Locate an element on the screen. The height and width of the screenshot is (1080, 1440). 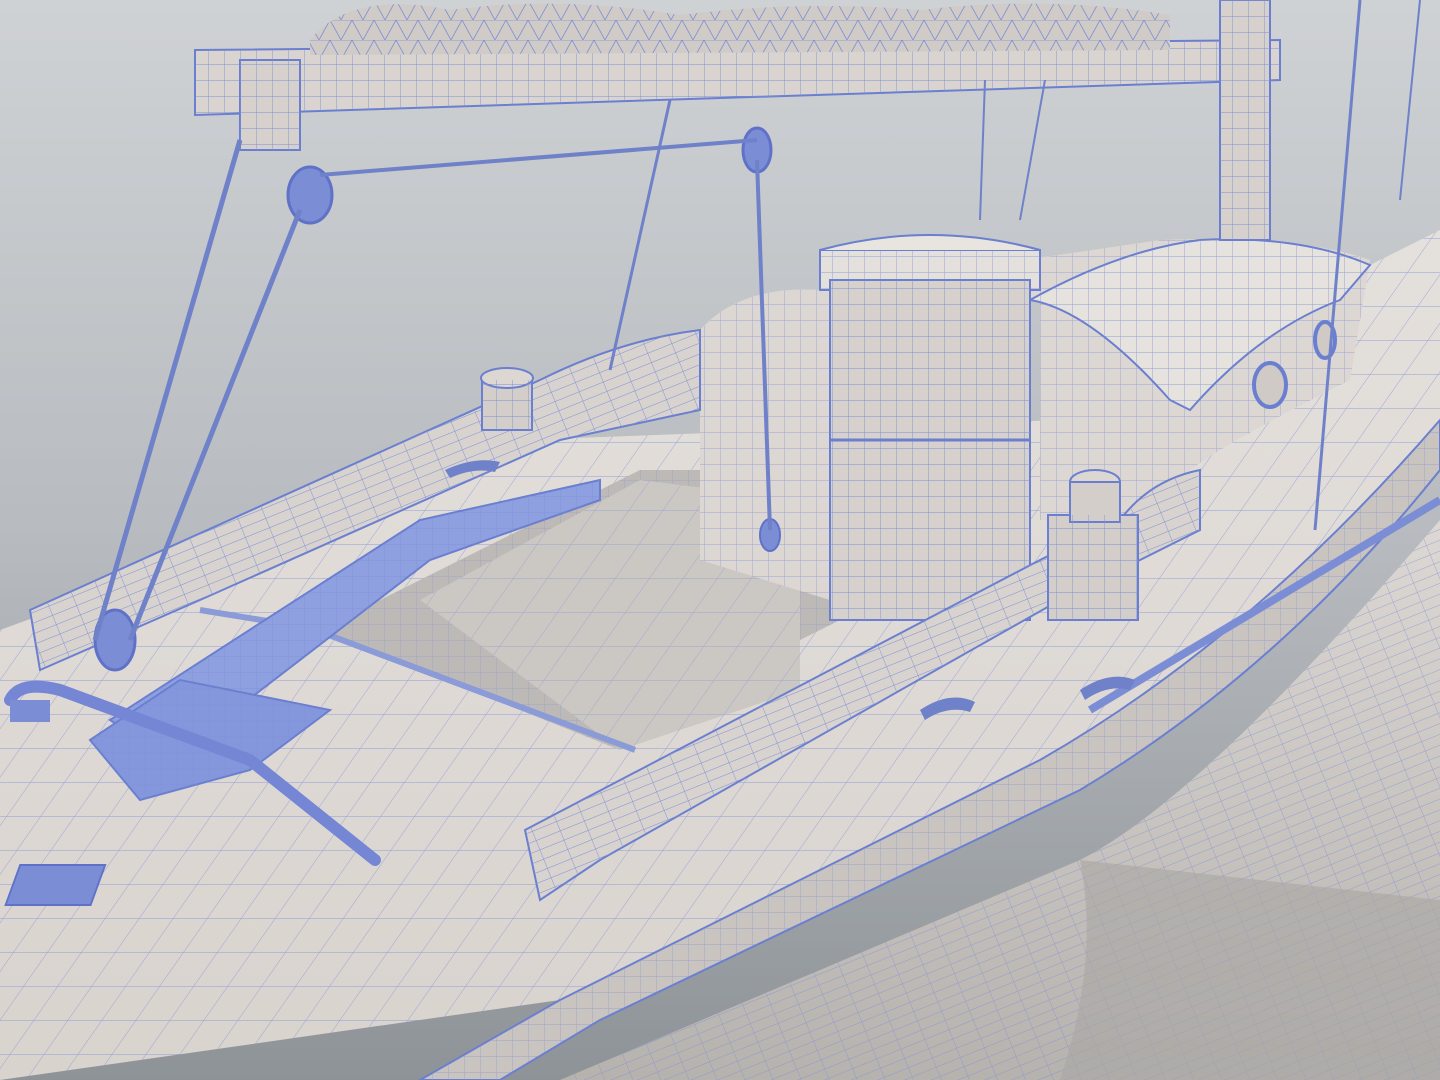
traveler-base is located at coordinates (55, 885).